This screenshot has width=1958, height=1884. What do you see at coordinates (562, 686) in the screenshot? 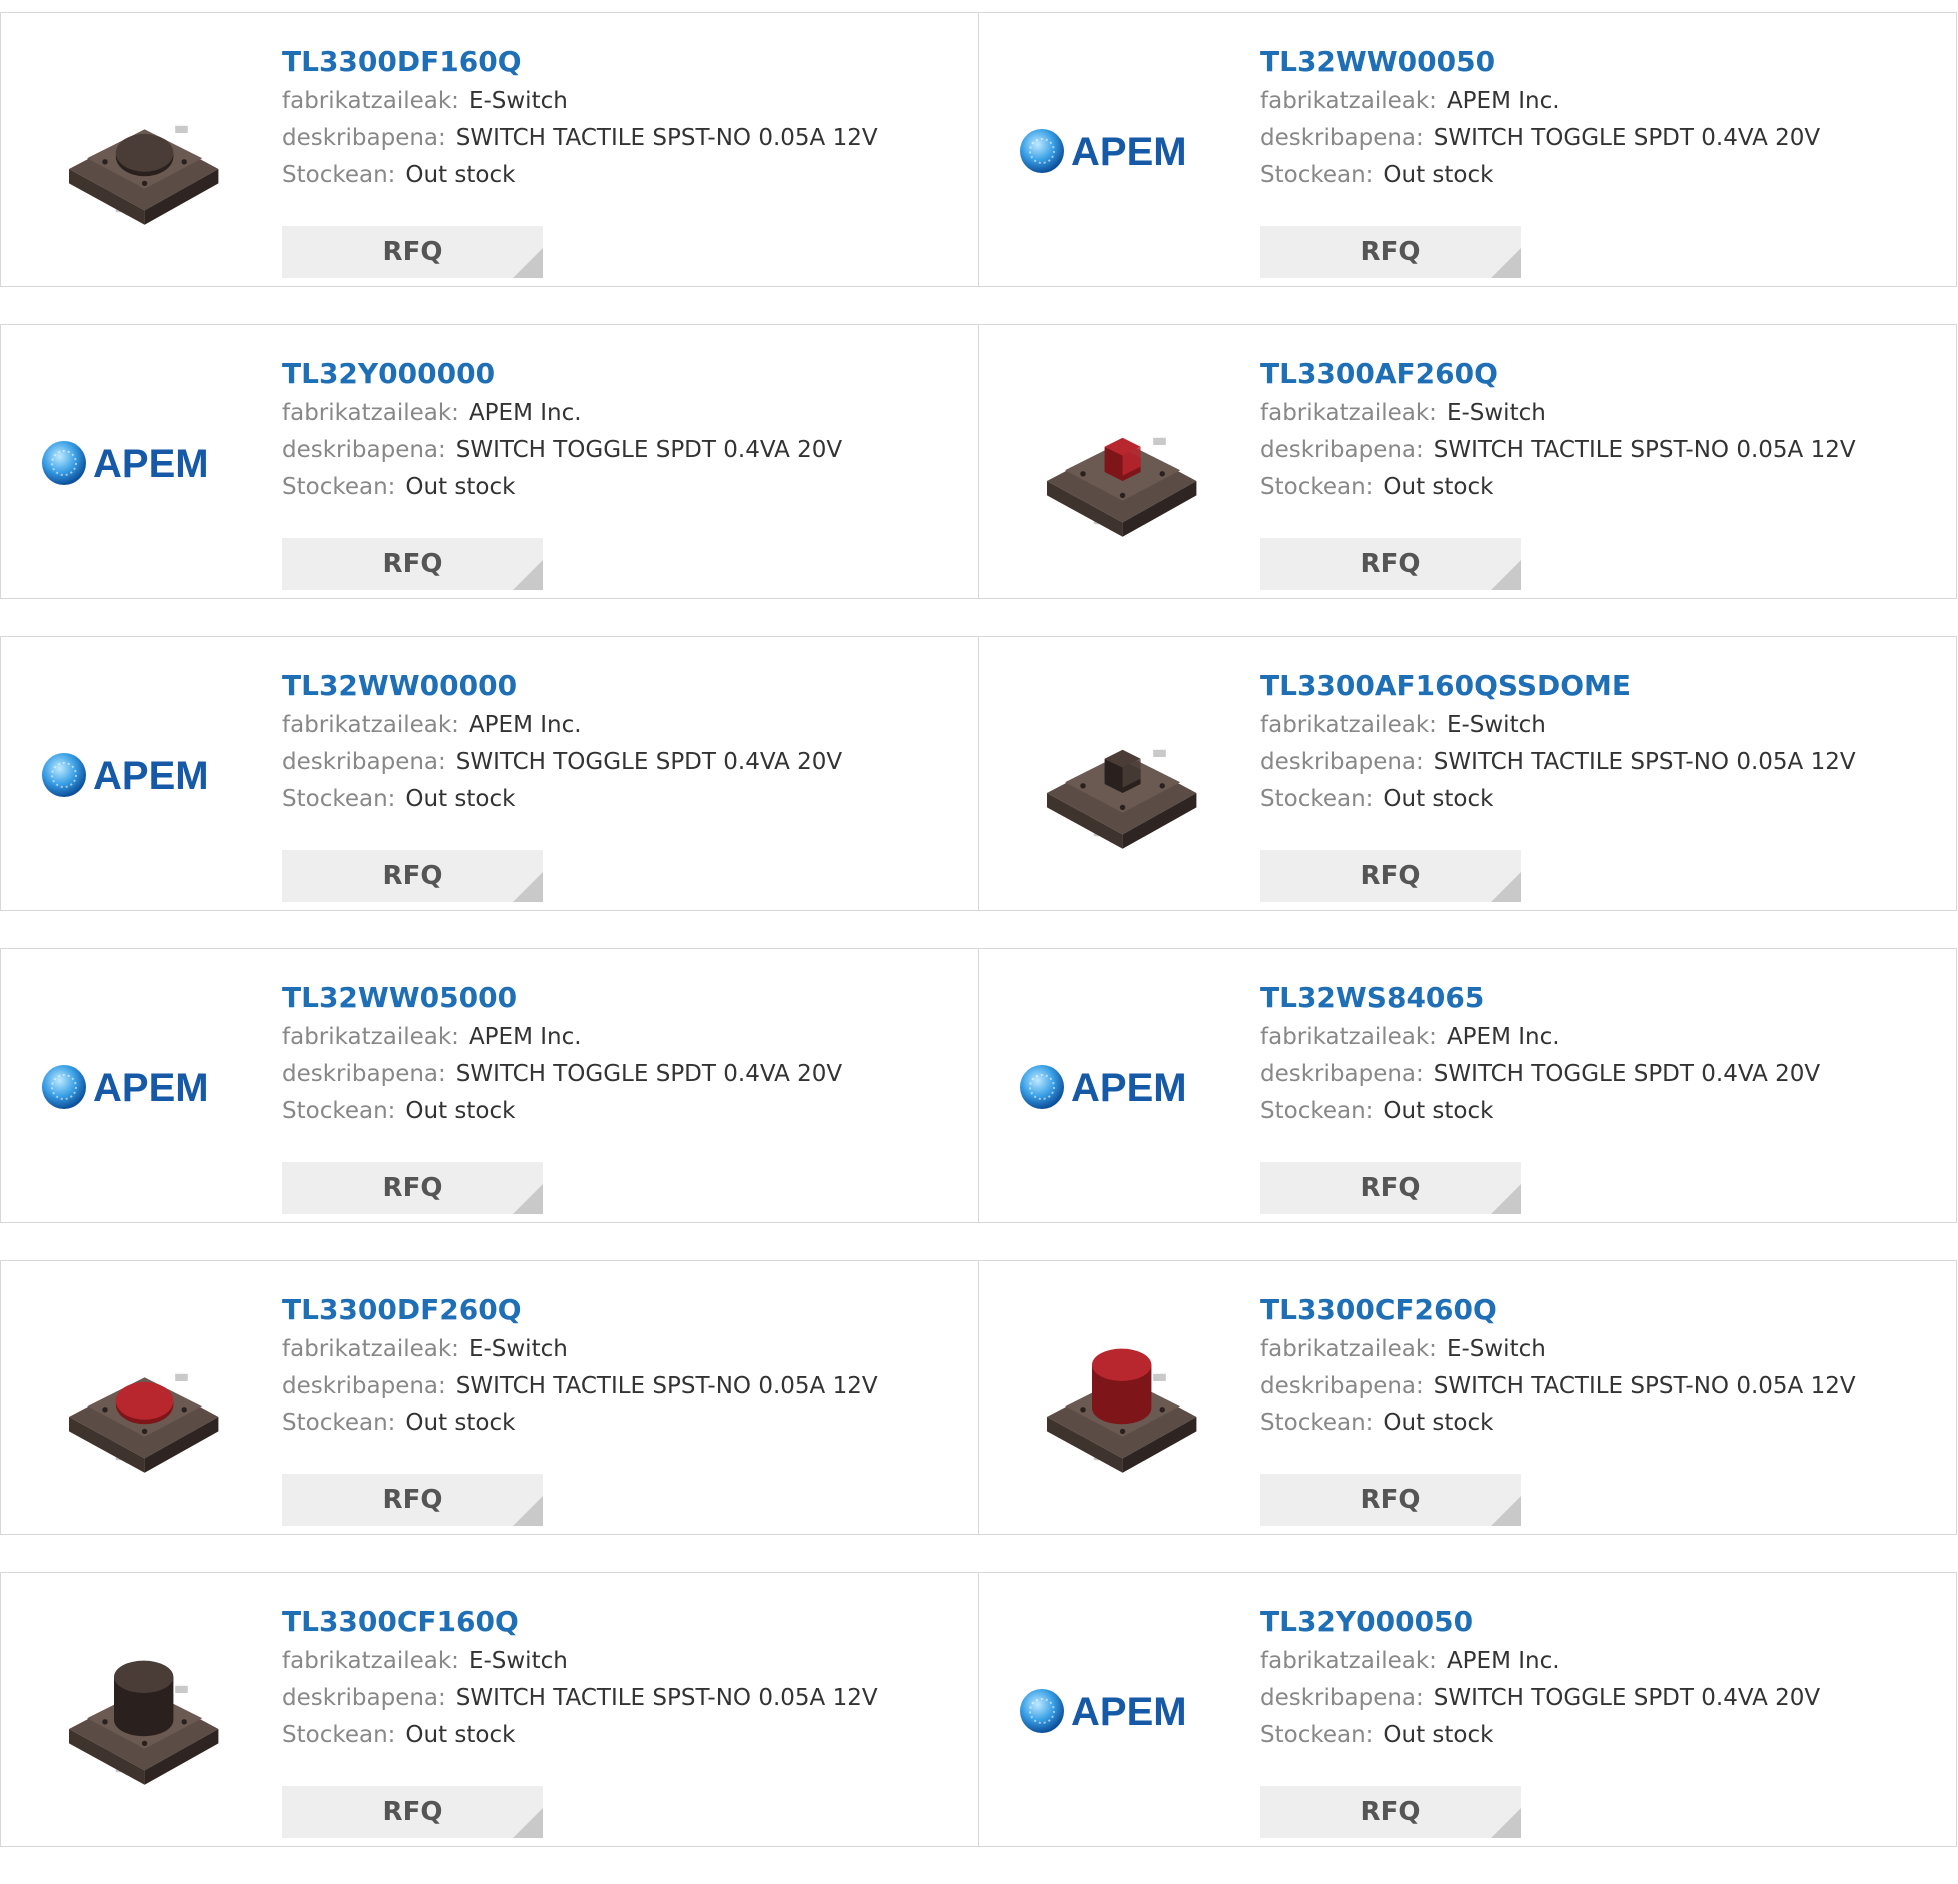
I see `part-number-link: TL32WW00000` at bounding box center [562, 686].